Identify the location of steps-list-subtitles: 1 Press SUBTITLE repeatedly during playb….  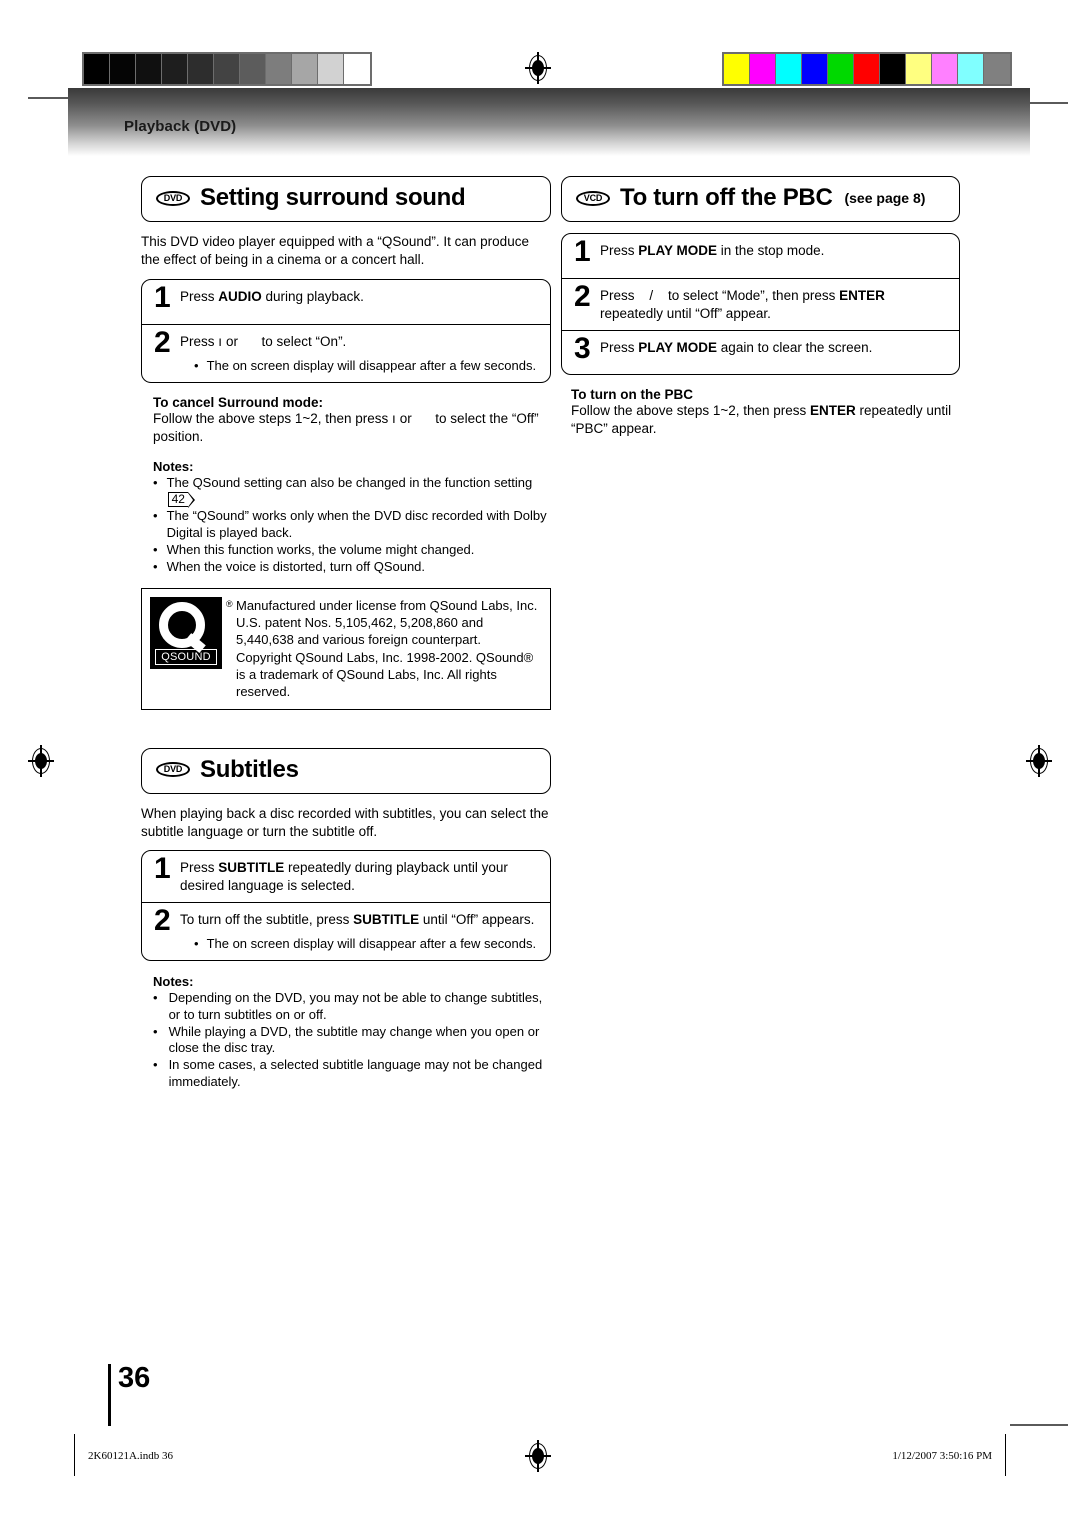
(346, 905).